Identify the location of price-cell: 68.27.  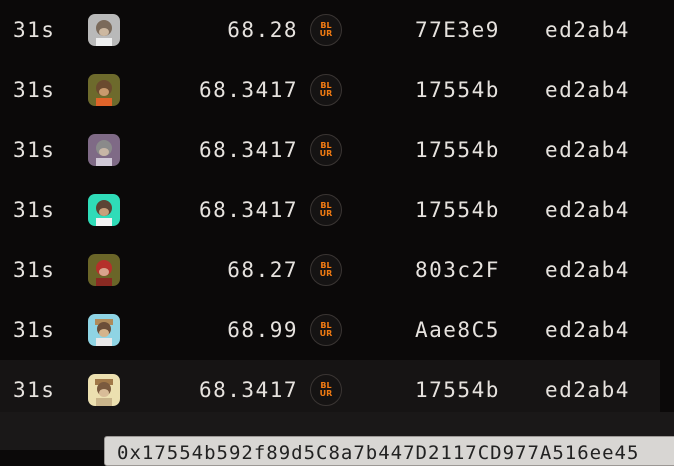
(262, 270).